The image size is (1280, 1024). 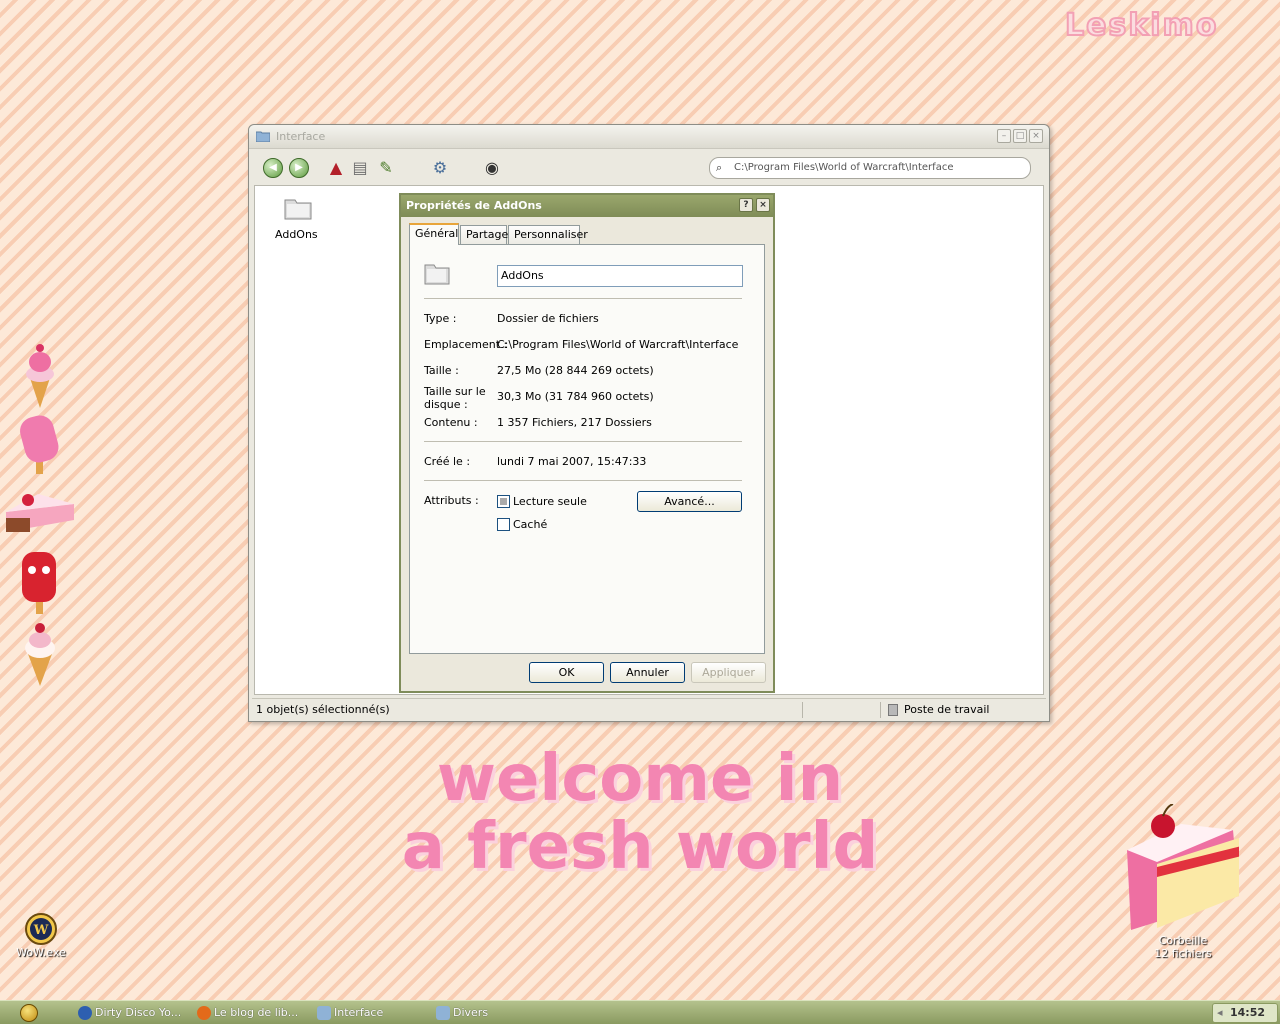 I want to click on taskbar-item-interface: Interface, so click(x=369, y=1013).